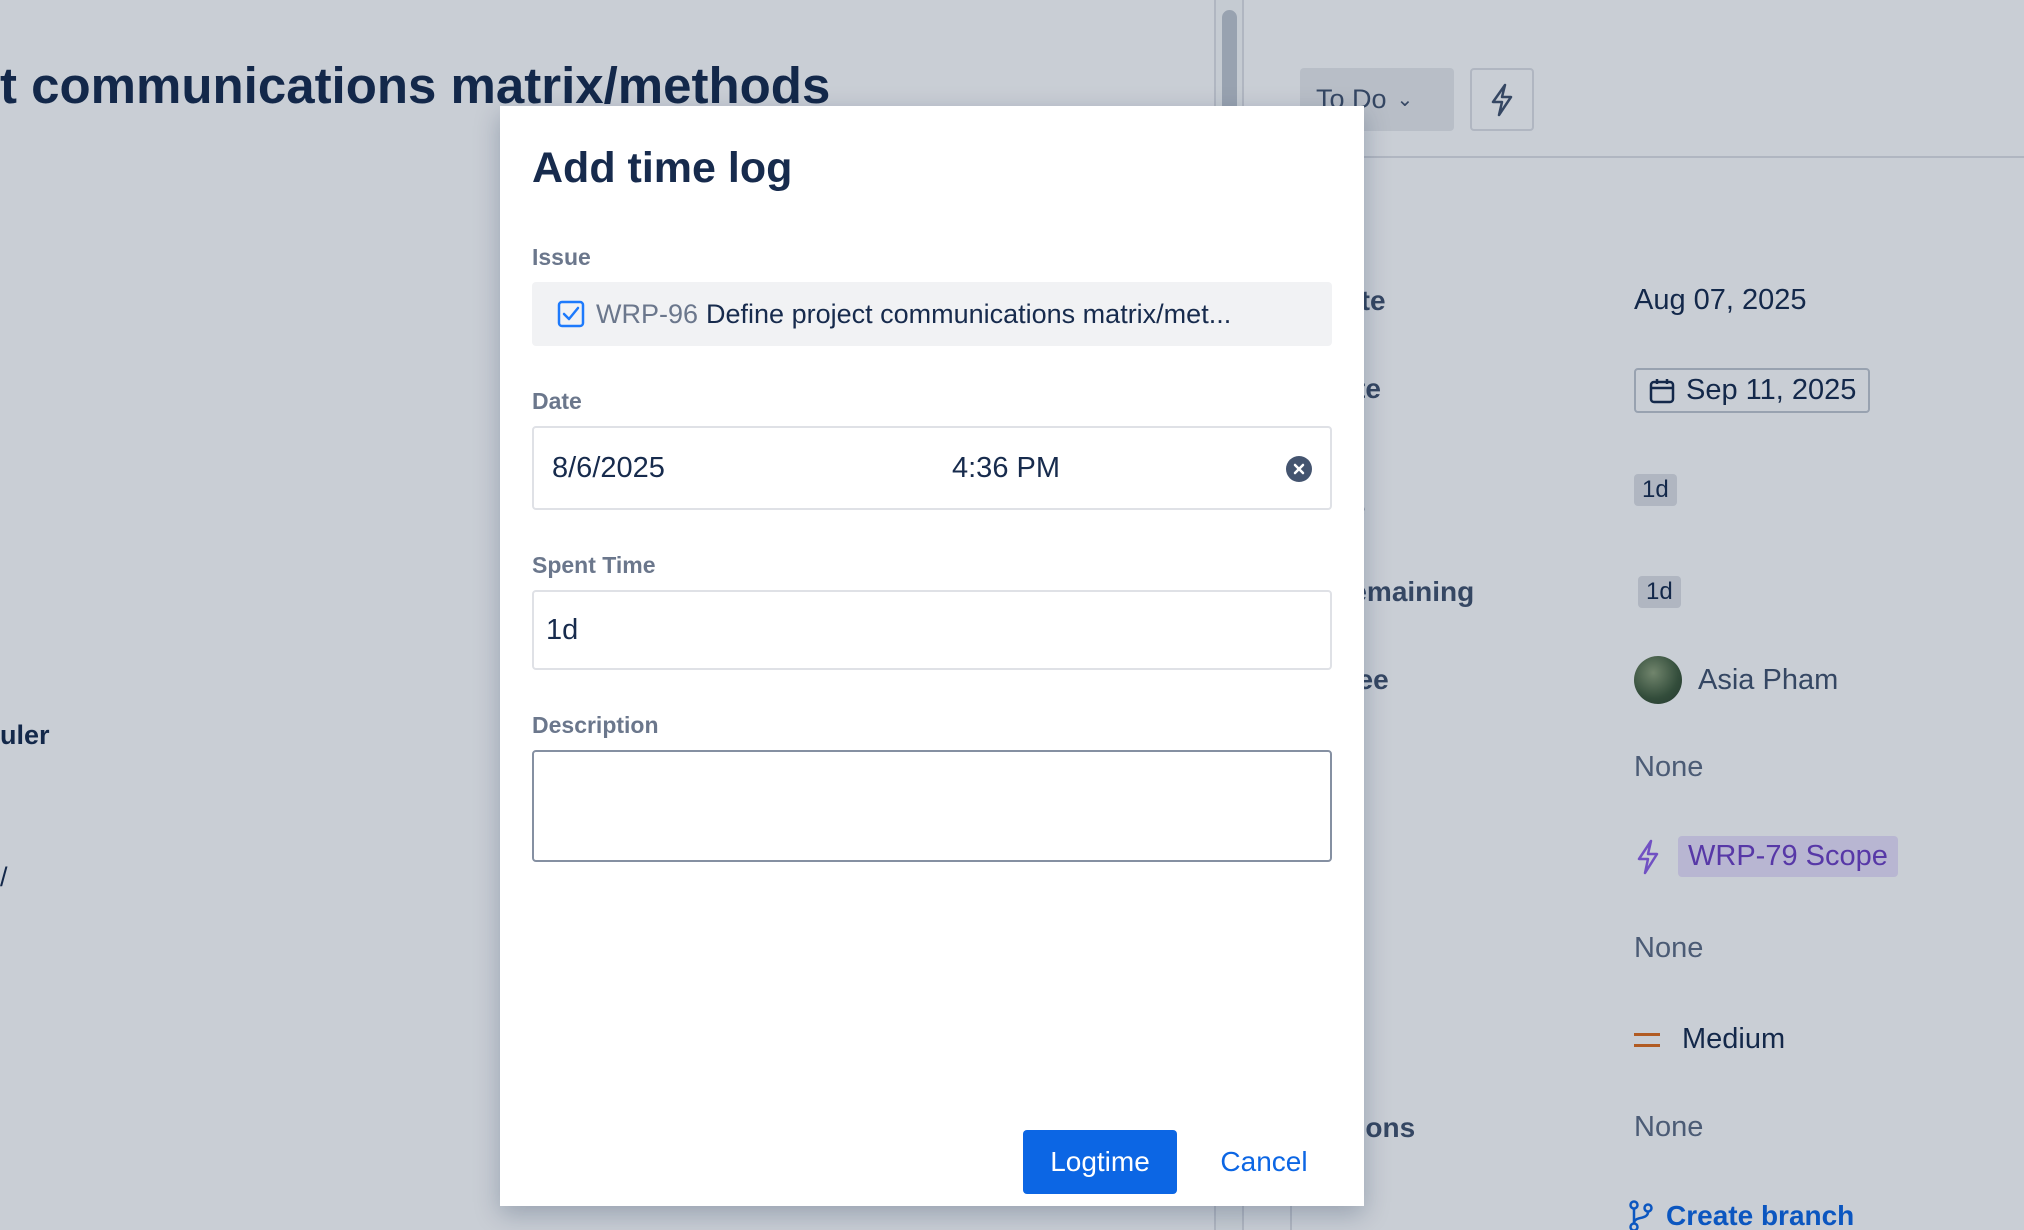 The height and width of the screenshot is (1230, 2024). I want to click on date-time-picker: 8/6/2025 4:36 PM, so click(932, 468).